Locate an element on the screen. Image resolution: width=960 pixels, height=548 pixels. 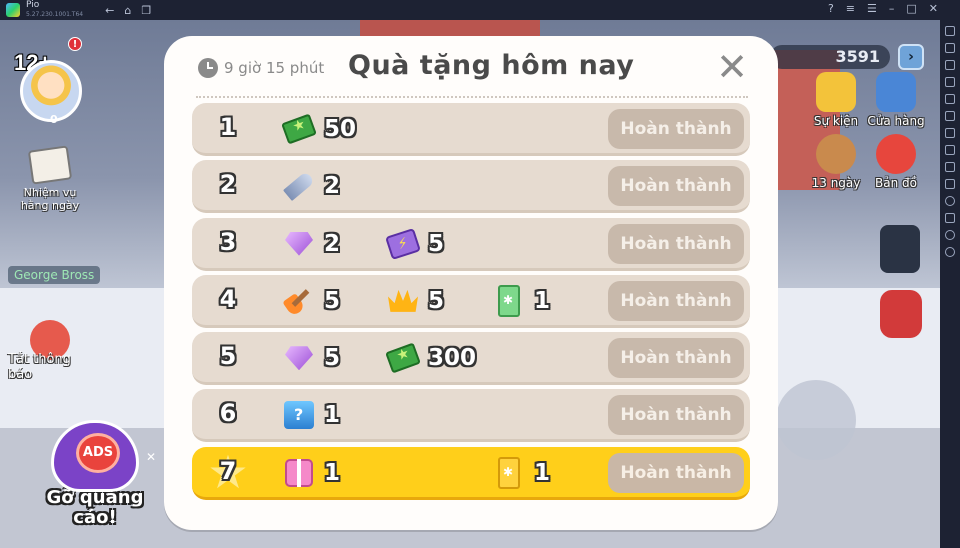
gold-pack-icon is located at coordinates (509, 473).